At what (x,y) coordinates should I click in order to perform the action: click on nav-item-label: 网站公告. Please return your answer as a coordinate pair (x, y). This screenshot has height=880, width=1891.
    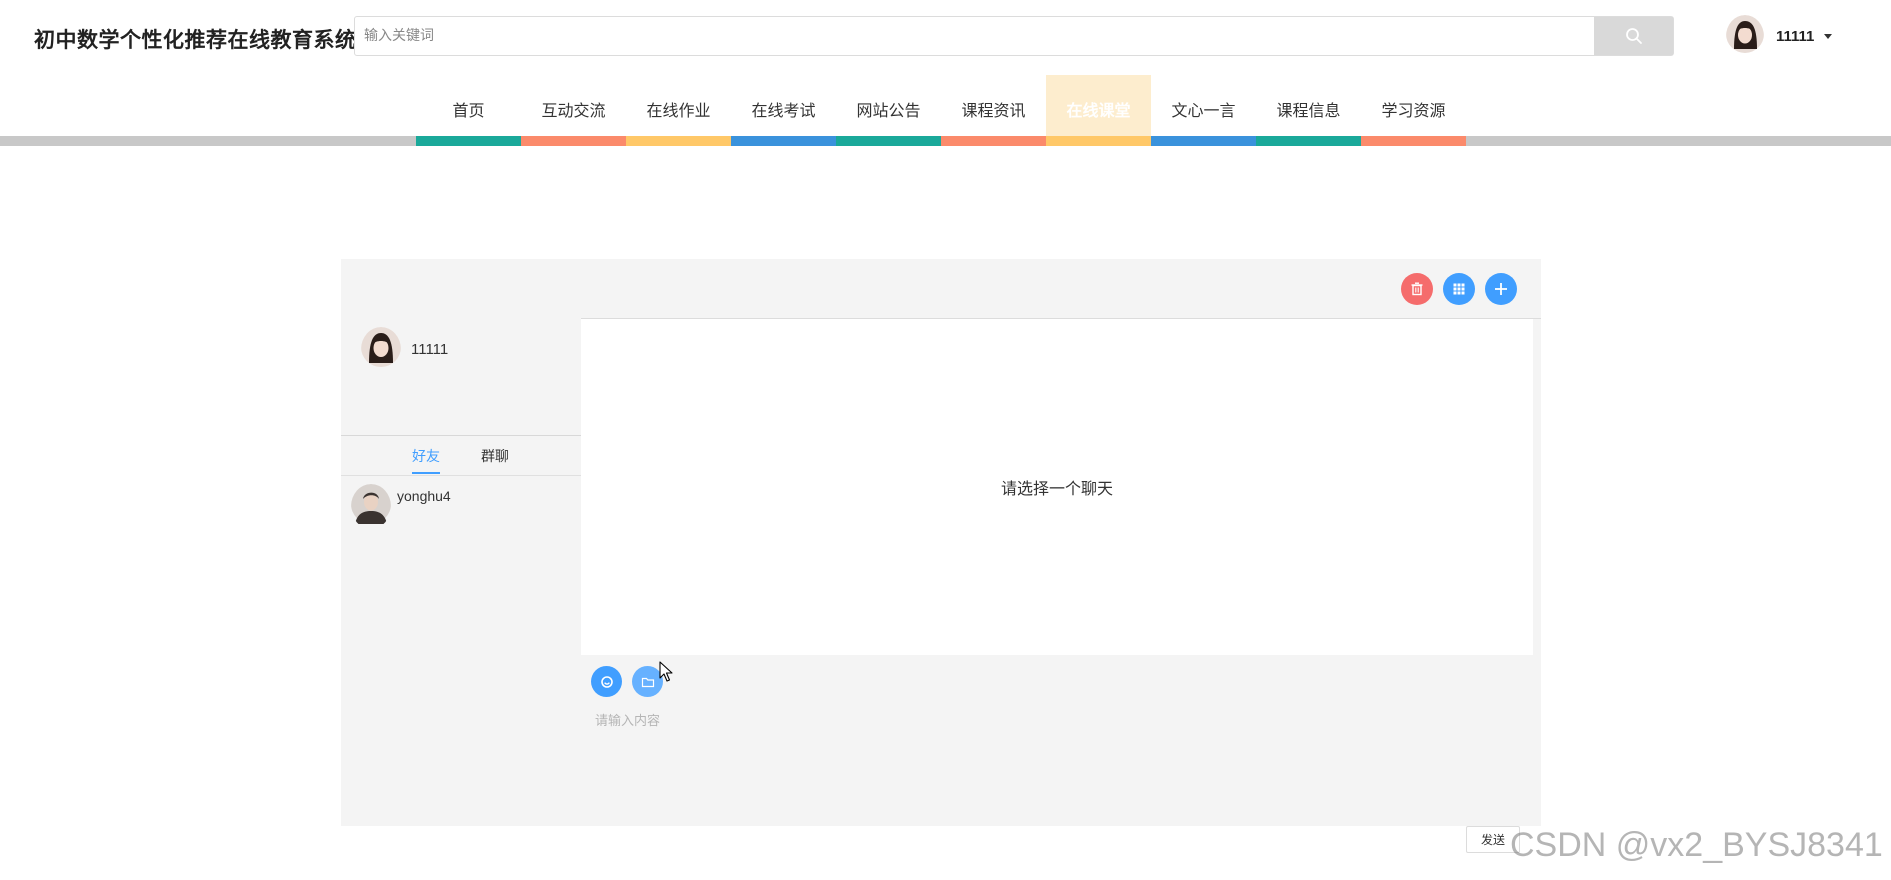
    Looking at the image, I should click on (888, 110).